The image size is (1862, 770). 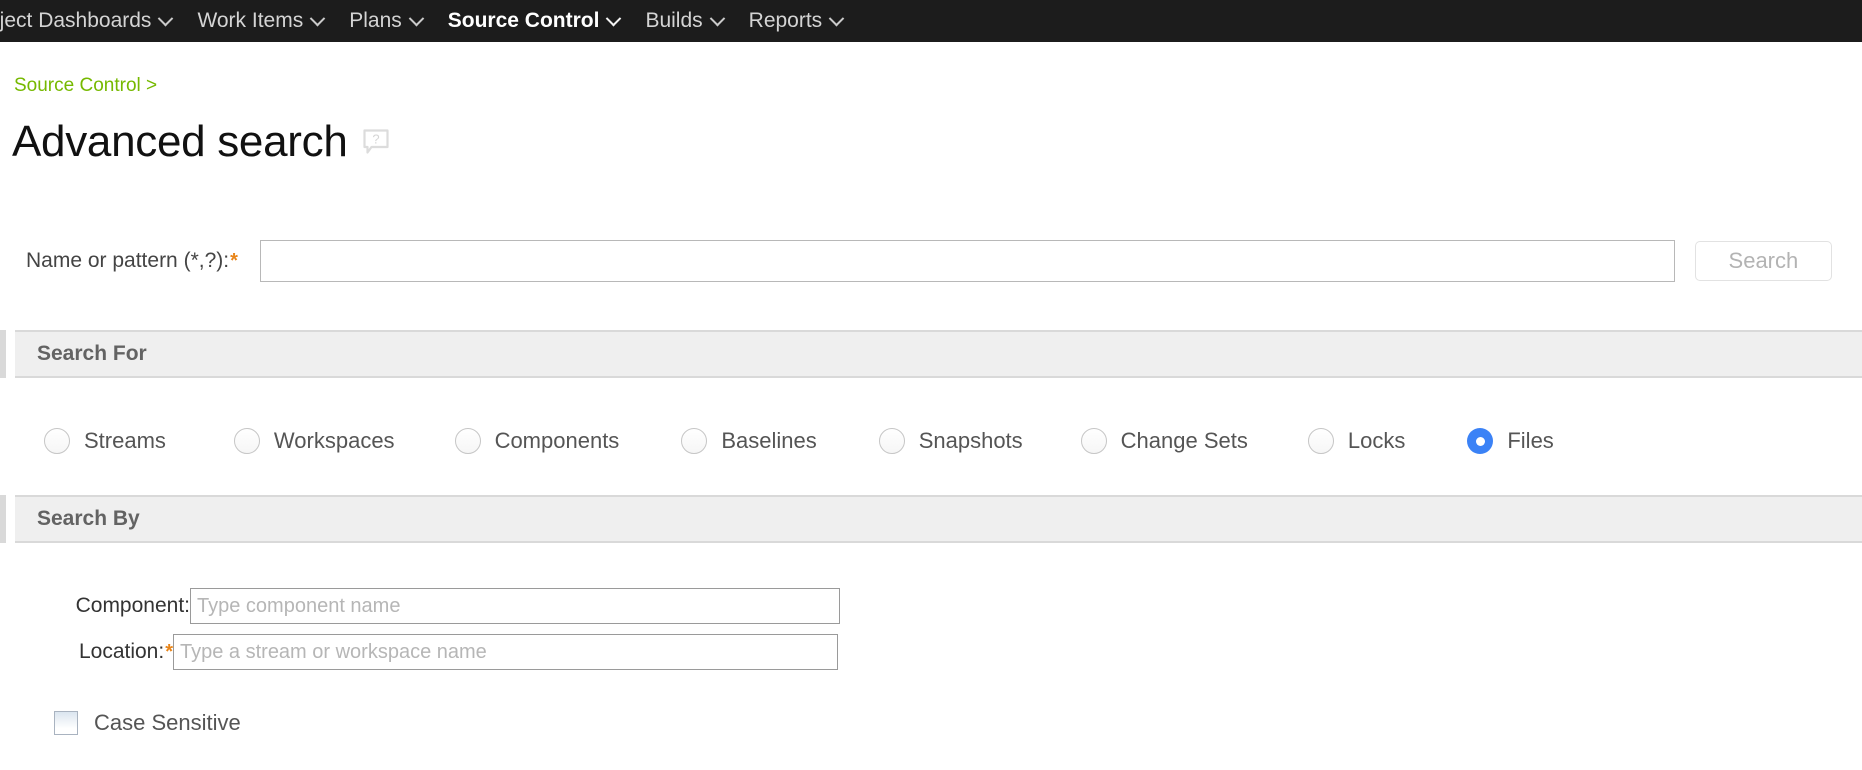 I want to click on nav-item-label: Reports, so click(x=785, y=20).